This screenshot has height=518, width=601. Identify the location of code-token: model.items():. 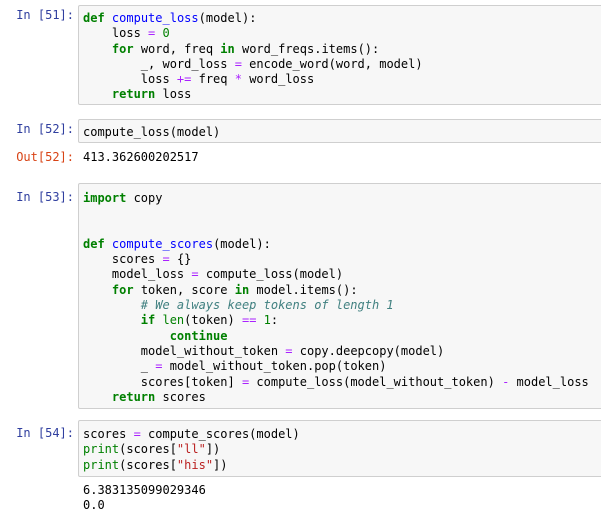
(303, 289).